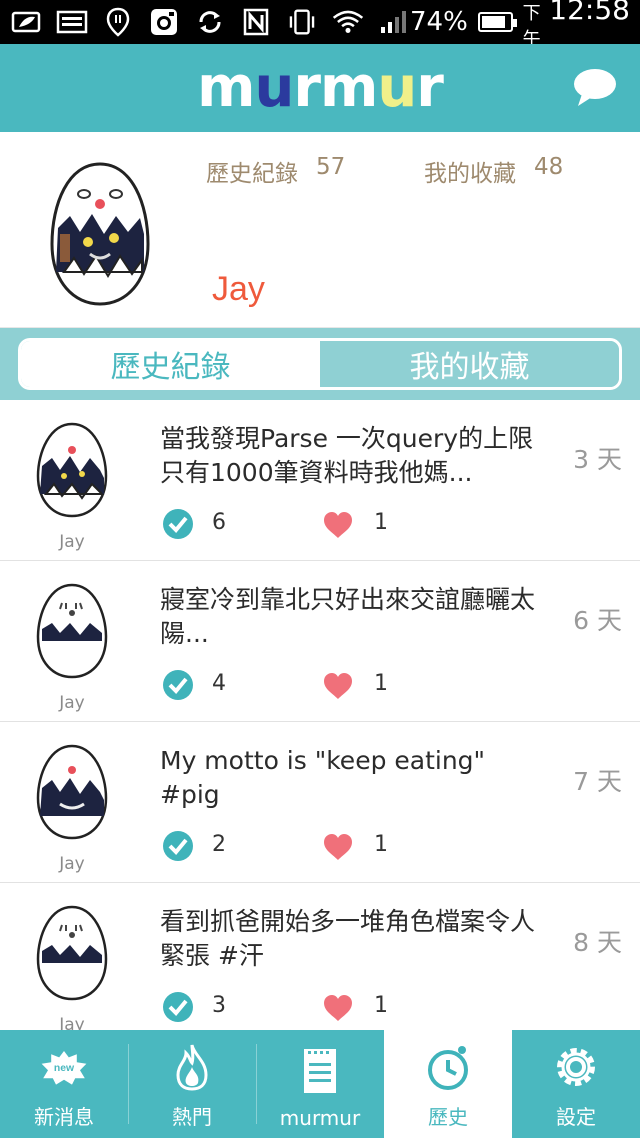 Image resolution: width=640 pixels, height=1138 pixels. What do you see at coordinates (238, 289) in the screenshot?
I see `profile-name: Jay` at bounding box center [238, 289].